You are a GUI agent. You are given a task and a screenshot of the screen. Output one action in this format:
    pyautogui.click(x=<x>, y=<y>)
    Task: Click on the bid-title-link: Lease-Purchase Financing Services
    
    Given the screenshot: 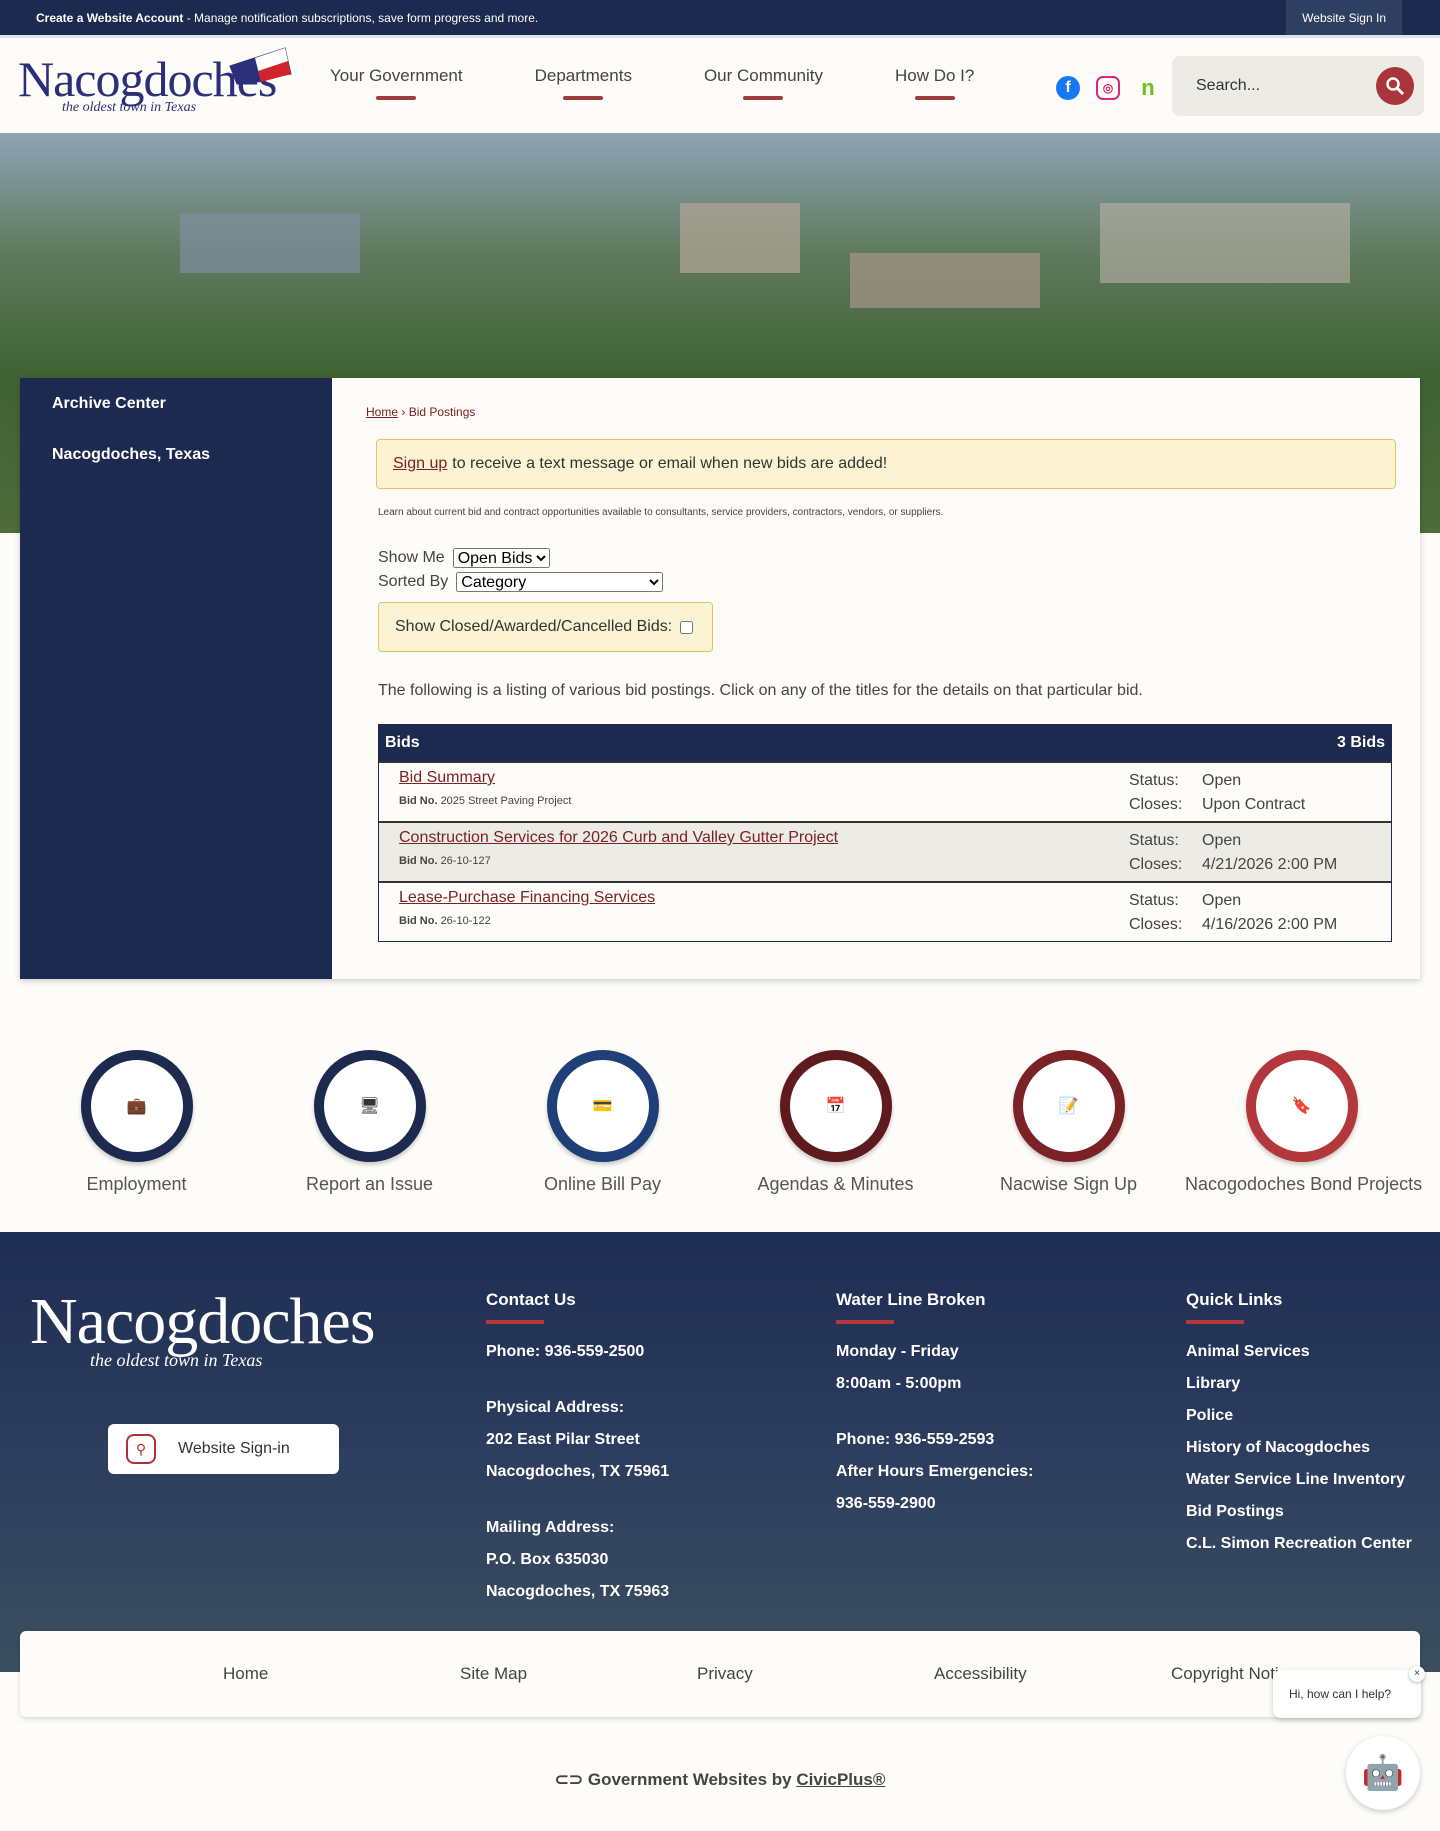 What is the action you would take?
    pyautogui.click(x=527, y=897)
    